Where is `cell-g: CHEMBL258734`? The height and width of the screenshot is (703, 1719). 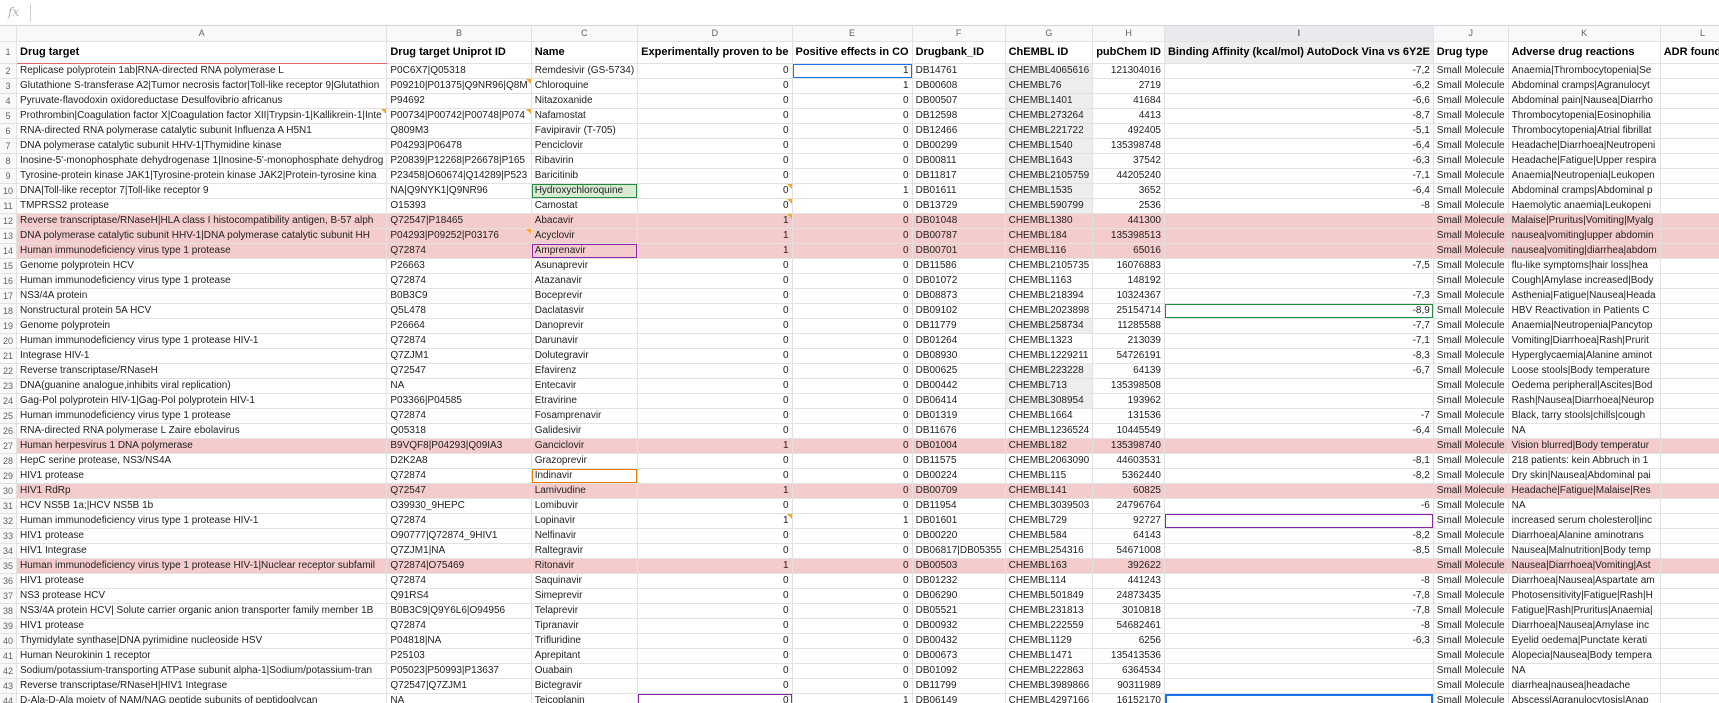
cell-g: CHEMBL258734 is located at coordinates (1049, 326).